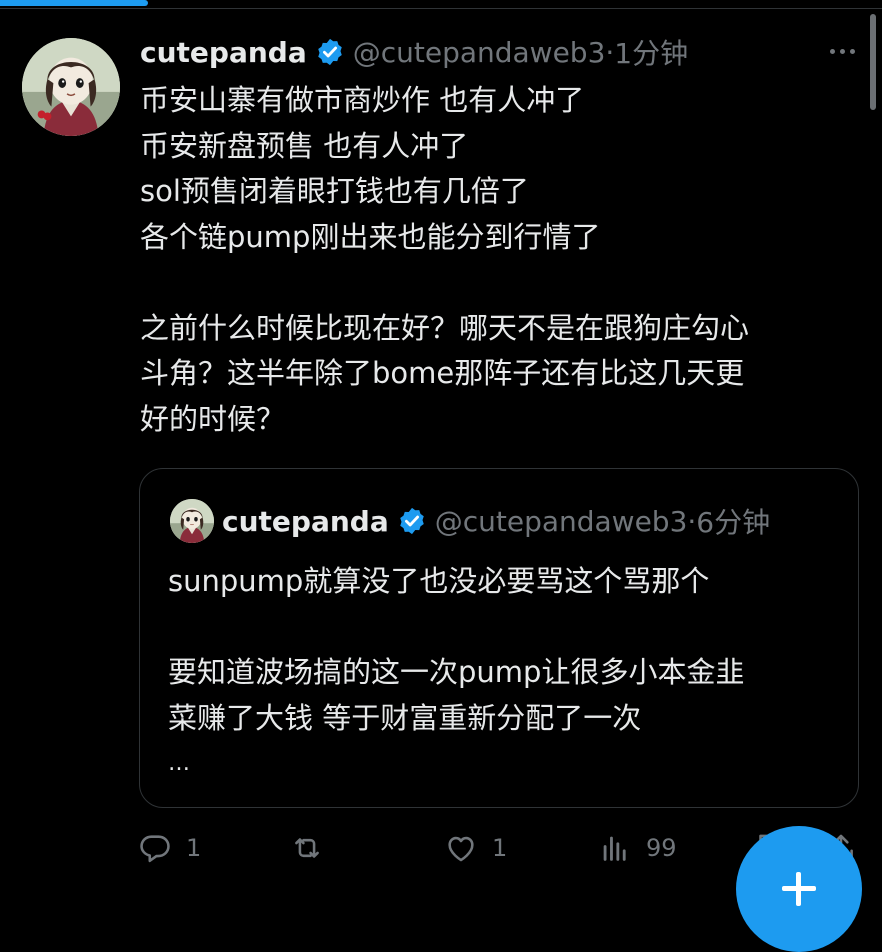  Describe the element at coordinates (733, 521) in the screenshot. I see `quoted-tweet-timestamp: 6分钟` at that location.